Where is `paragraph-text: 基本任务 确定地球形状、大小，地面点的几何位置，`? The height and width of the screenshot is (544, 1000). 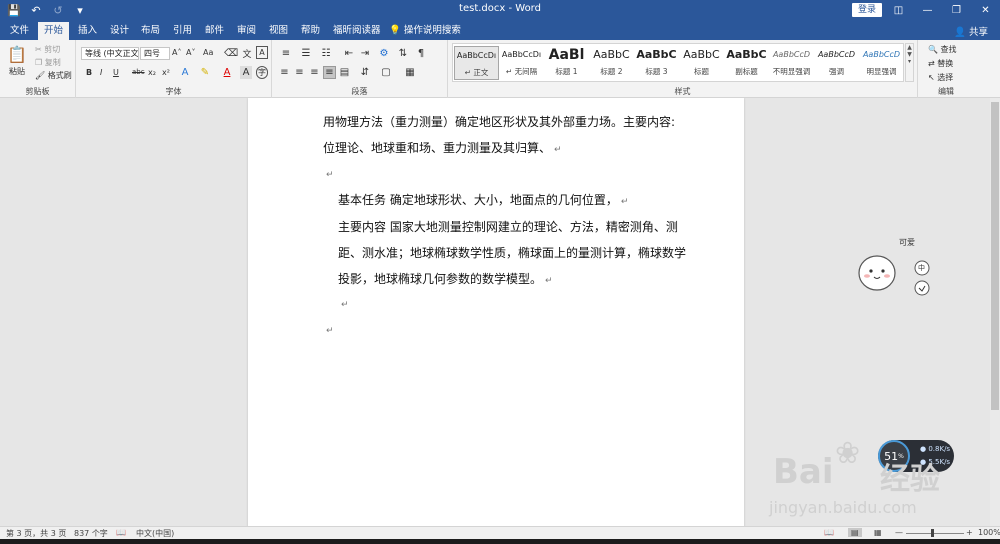
paragraph-text: 基本任务 确定地球形状、大小，地面点的几何位置， is located at coordinates (478, 200).